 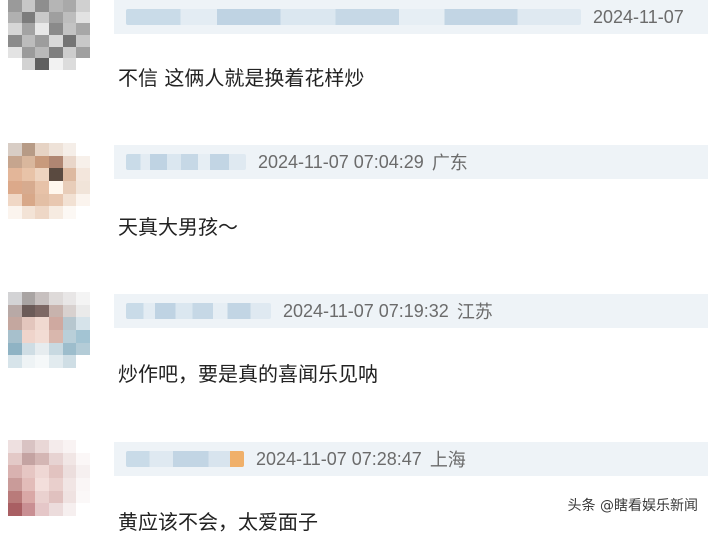 What do you see at coordinates (474, 312) in the screenshot?
I see `comment-location: 江苏` at bounding box center [474, 312].